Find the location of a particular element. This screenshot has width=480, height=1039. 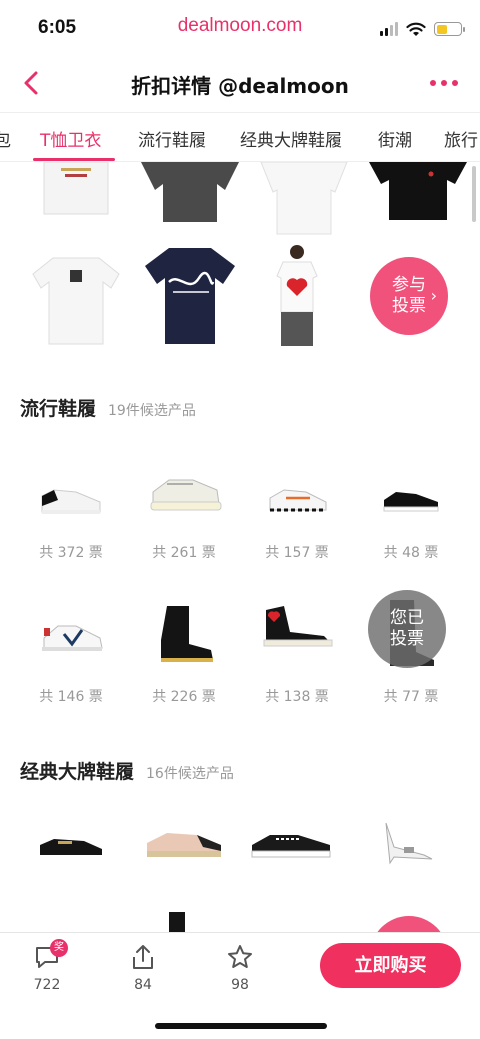

tab-classic-shoes: 经典大牌鞋履 is located at coordinates (291, 138).